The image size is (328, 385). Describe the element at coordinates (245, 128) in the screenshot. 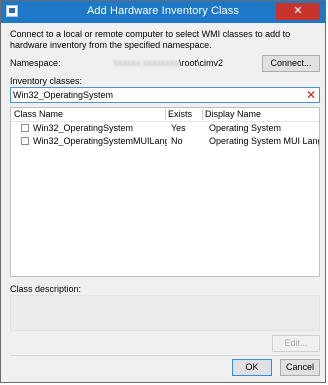

I see `display-name-cell: Operating System` at that location.